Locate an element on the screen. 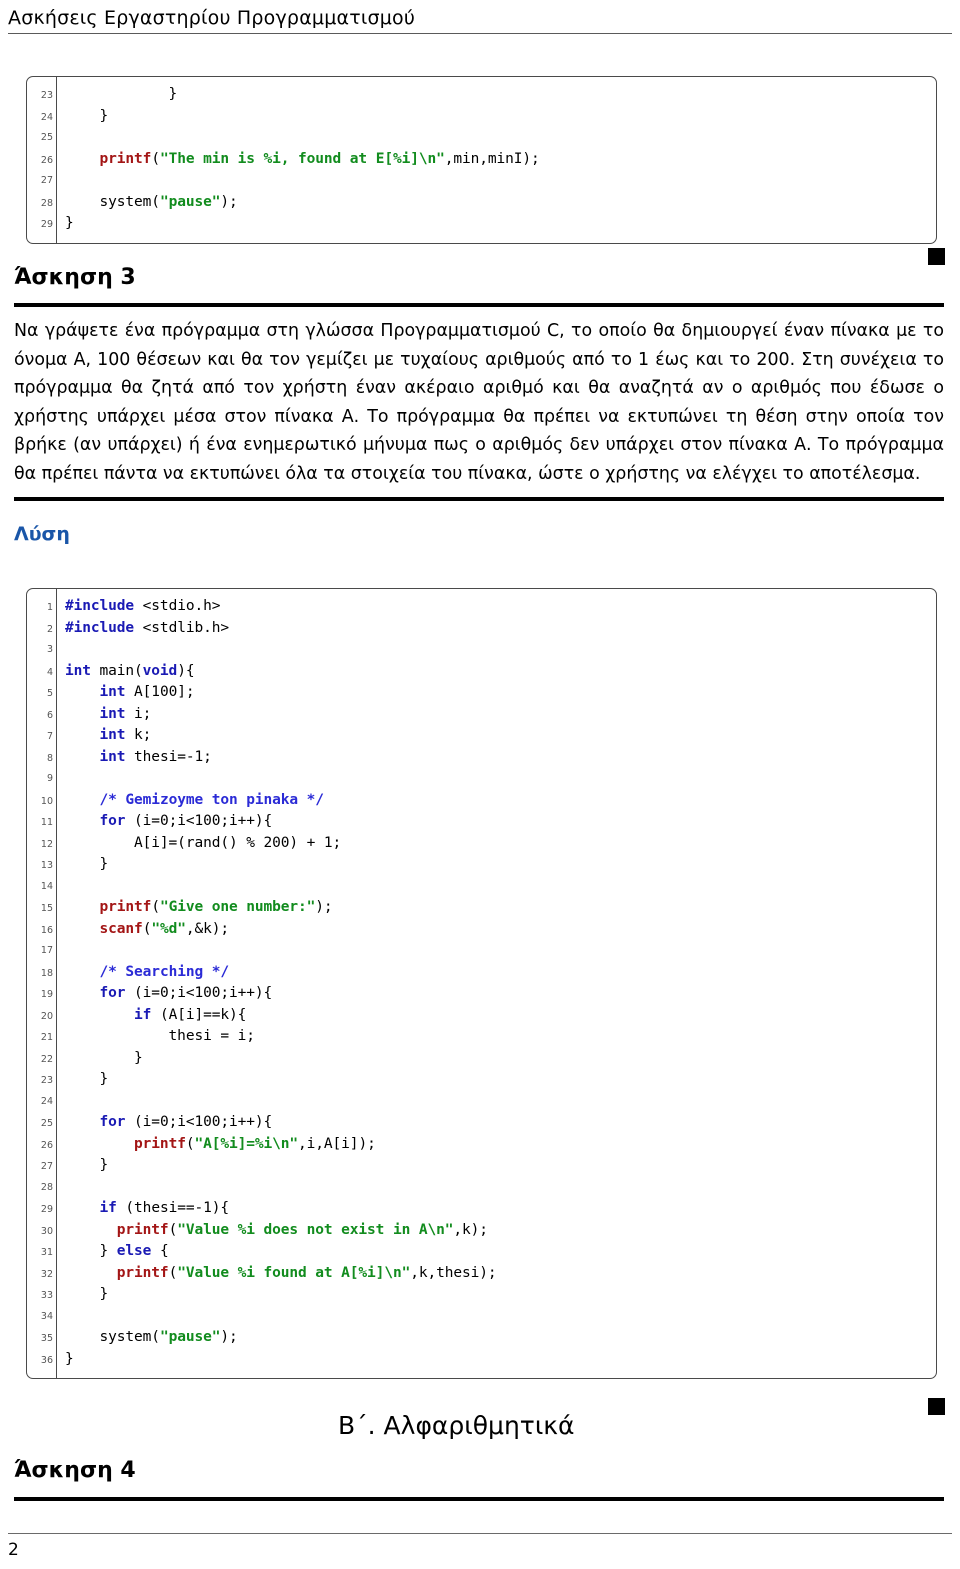 The height and width of the screenshot is (1569, 960). code-token-str: "Value %i found at A[%i]\n" is located at coordinates (294, 1272).